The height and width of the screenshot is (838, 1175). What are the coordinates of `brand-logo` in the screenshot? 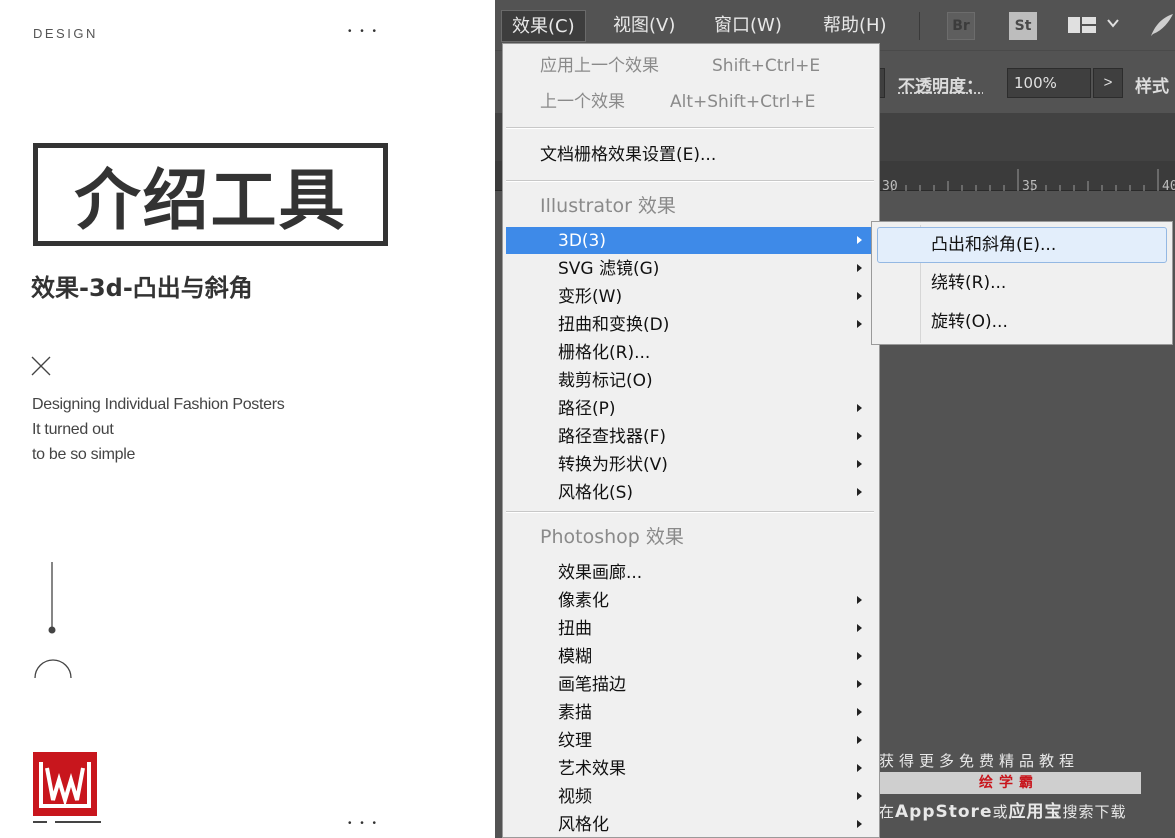 It's located at (65, 784).